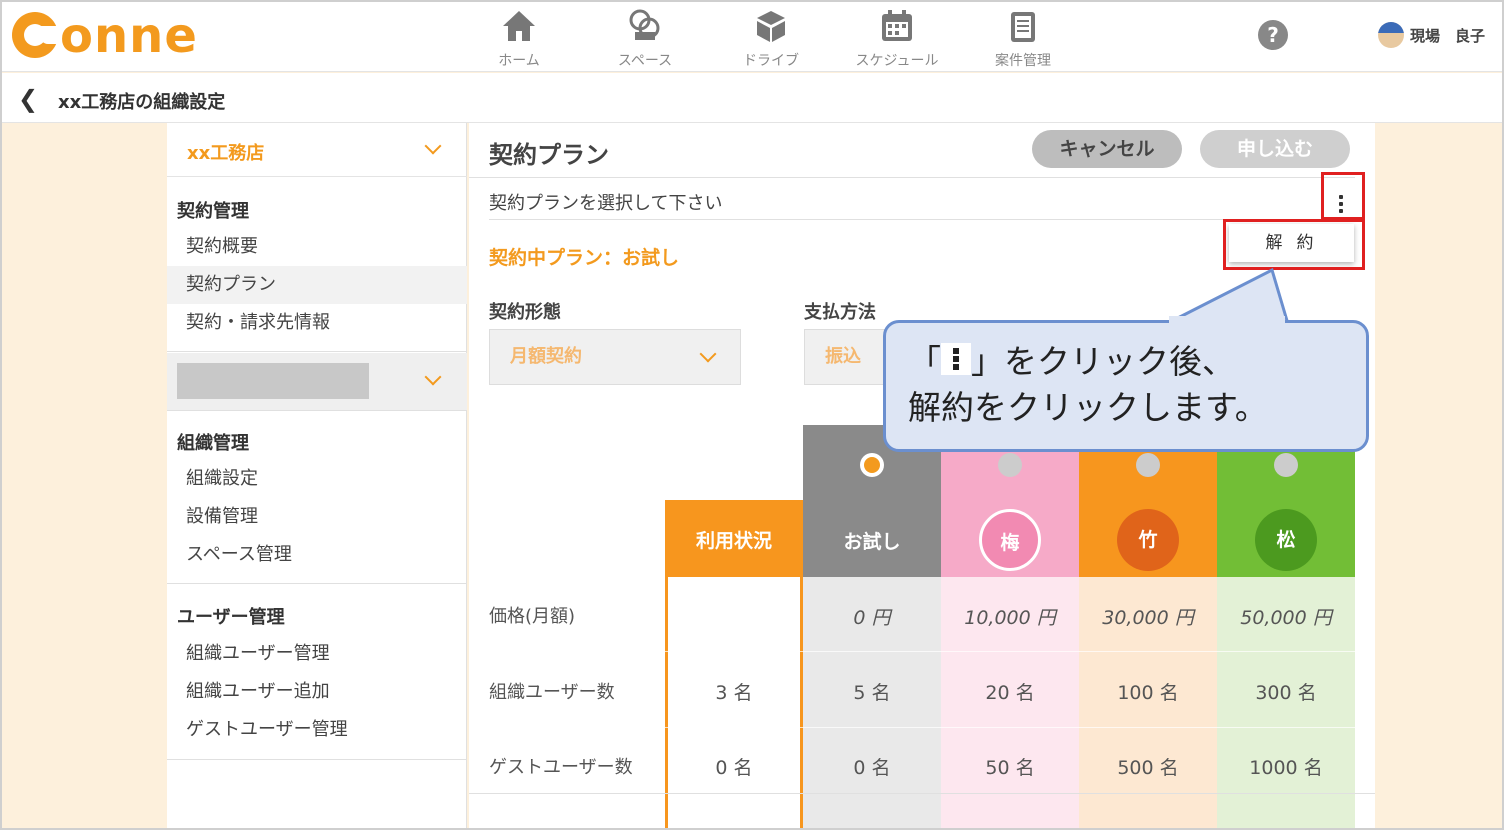  What do you see at coordinates (317, 730) in the screenshot?
I see `sidebar-item-guest-users: ゲストユーザー管理` at bounding box center [317, 730].